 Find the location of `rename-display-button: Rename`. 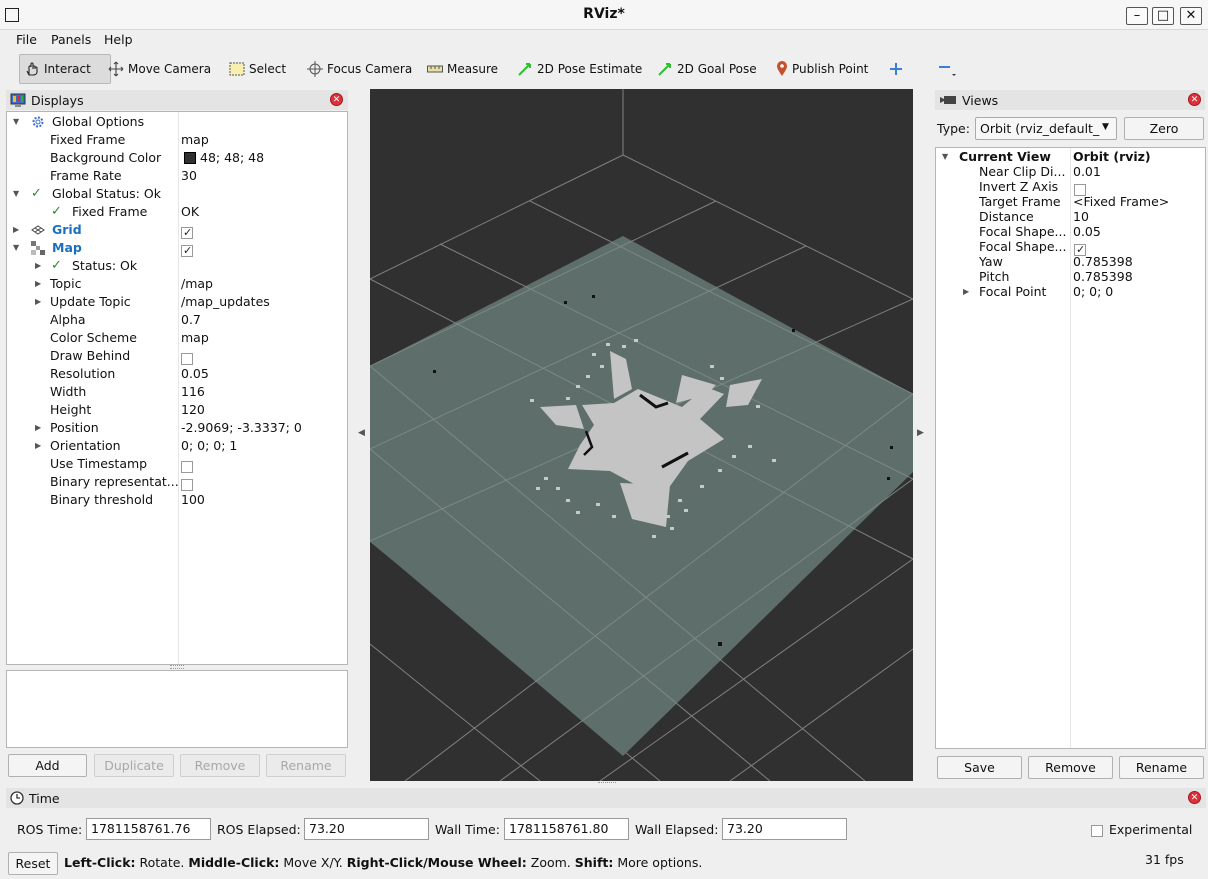

rename-display-button: Rename is located at coordinates (306, 765).